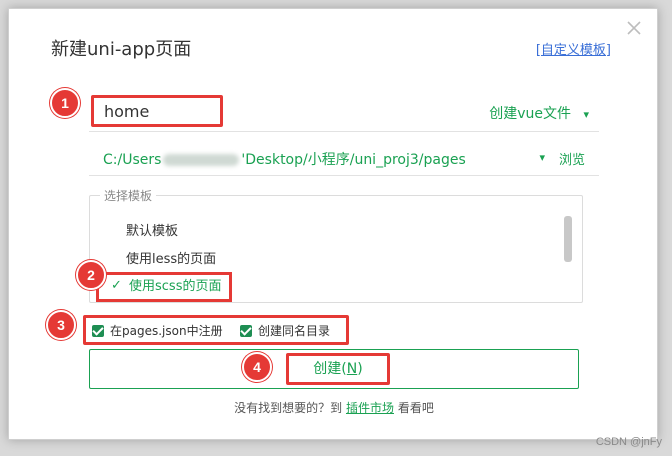 The image size is (672, 456). I want to click on page-path-field: C:/Users 'Desktop/小程序/uni_proj3/pages, so click(284, 159).